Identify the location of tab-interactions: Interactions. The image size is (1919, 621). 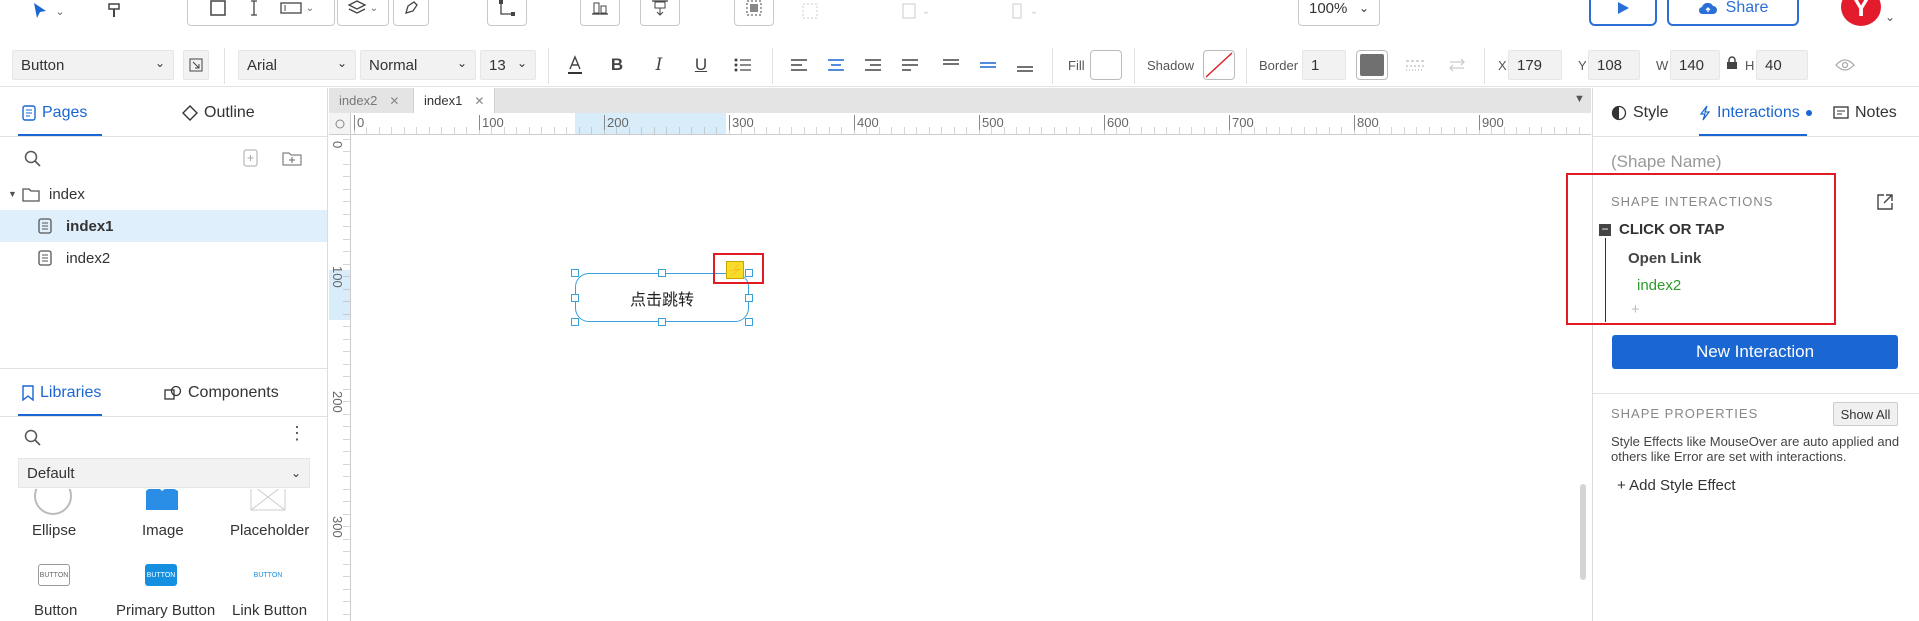
(1755, 113).